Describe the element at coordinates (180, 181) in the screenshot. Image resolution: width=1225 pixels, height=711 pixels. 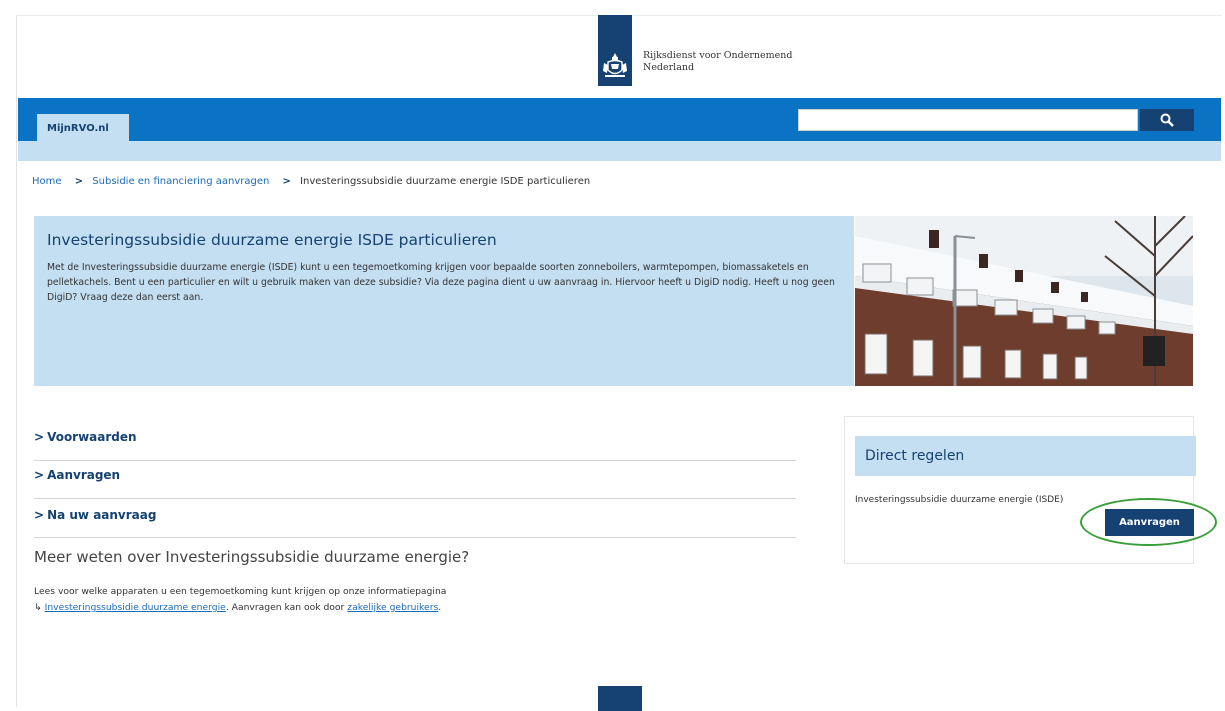
I see `breadcrumb-subsidie: Subsidie en financiering aanvragen` at that location.